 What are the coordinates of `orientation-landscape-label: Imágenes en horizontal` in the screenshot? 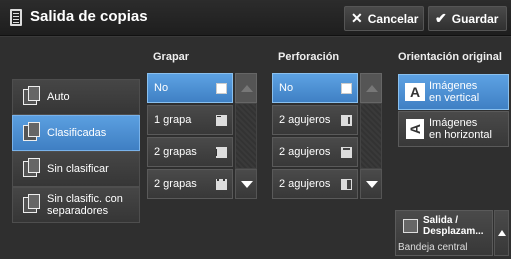 It's located at (460, 129).